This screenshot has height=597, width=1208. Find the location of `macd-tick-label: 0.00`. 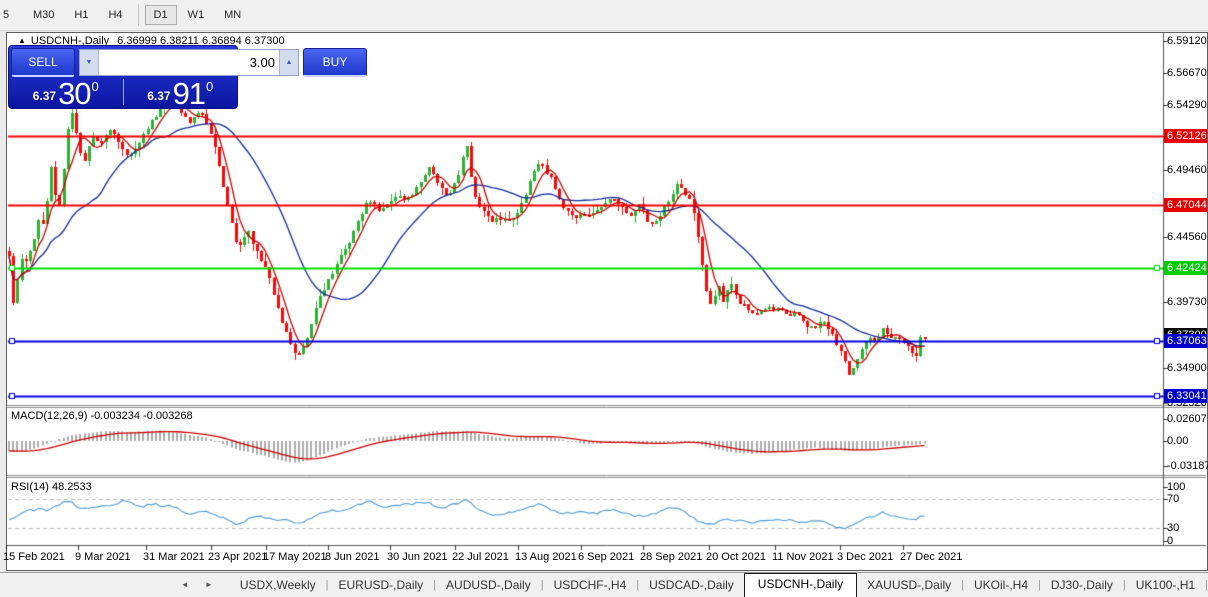

macd-tick-label: 0.00 is located at coordinates (1178, 441).